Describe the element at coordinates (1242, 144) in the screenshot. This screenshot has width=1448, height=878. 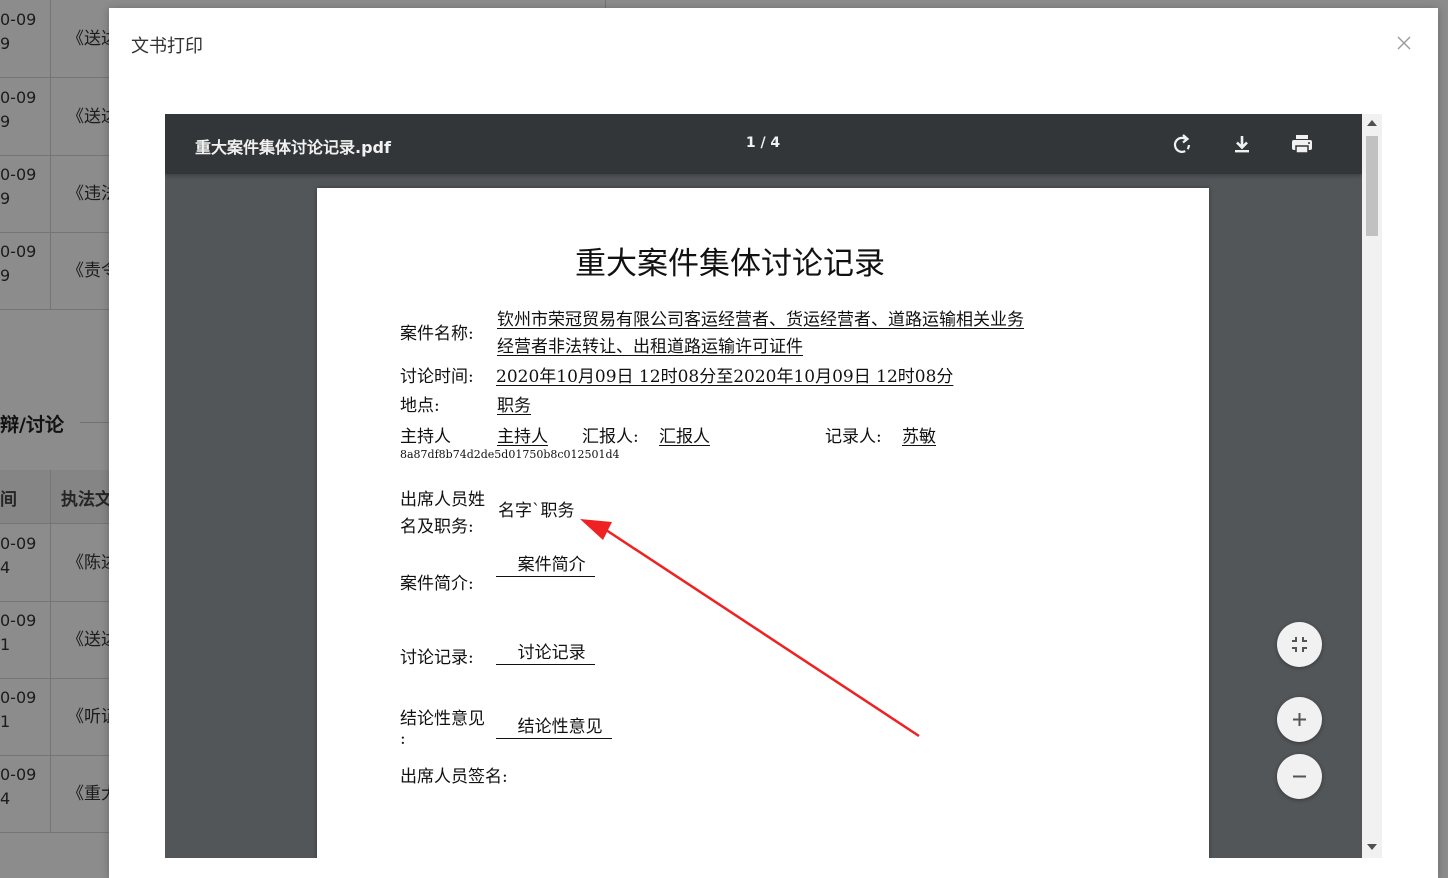
I see `download-icon` at that location.